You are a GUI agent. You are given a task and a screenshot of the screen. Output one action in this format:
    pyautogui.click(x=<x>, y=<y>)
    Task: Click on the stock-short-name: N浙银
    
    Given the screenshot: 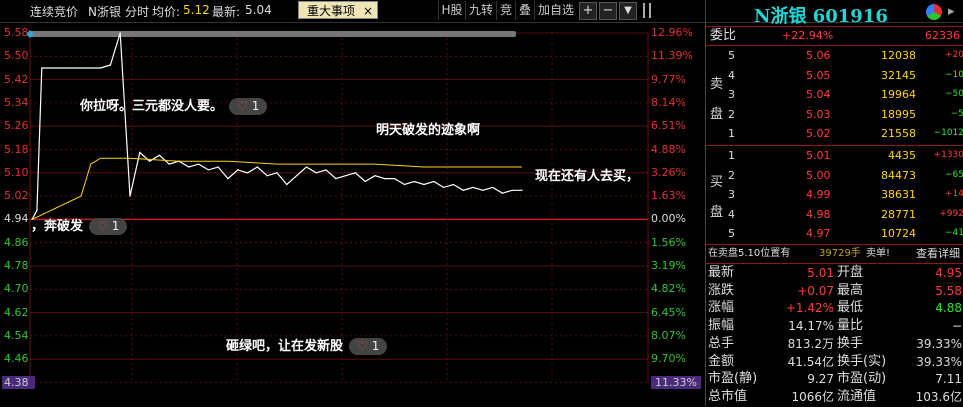 What is the action you would take?
    pyautogui.click(x=104, y=12)
    